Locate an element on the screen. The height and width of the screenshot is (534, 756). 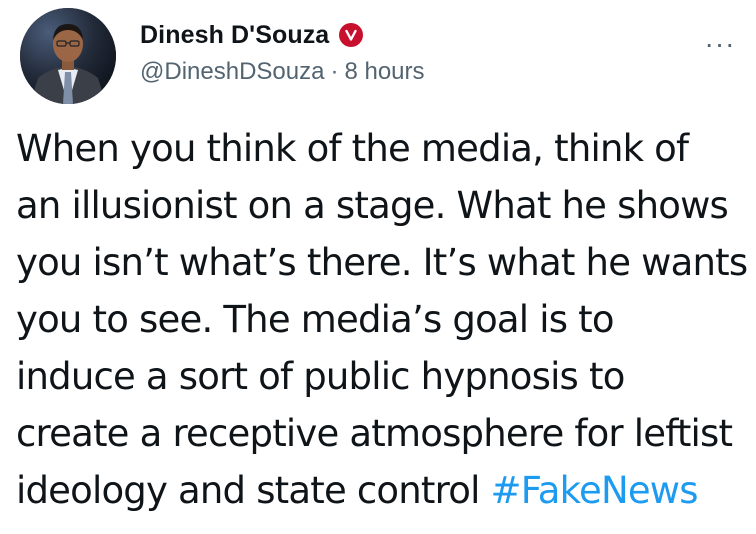
tweet-line: you to see. The media’s goal is to is located at coordinates (315, 319).